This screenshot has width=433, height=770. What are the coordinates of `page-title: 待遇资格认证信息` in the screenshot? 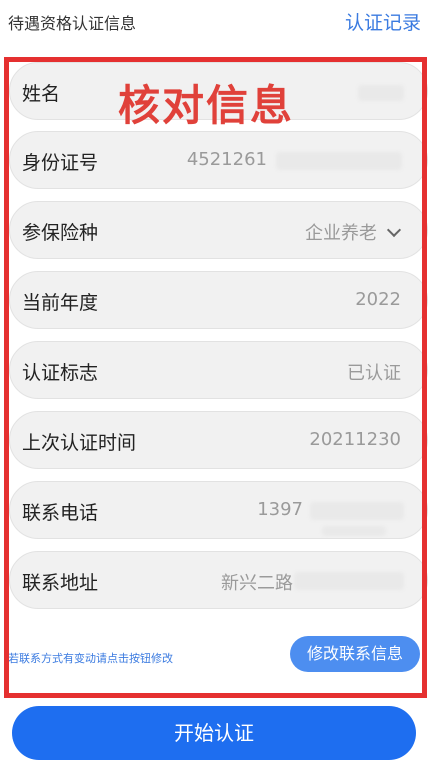 It's located at (72, 23).